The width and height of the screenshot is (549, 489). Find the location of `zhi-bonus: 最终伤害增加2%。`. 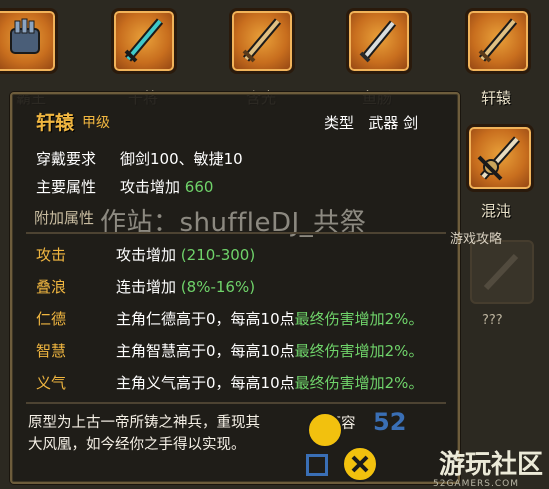

zhi-bonus: 最终伤害增加2%。 is located at coordinates (359, 351).